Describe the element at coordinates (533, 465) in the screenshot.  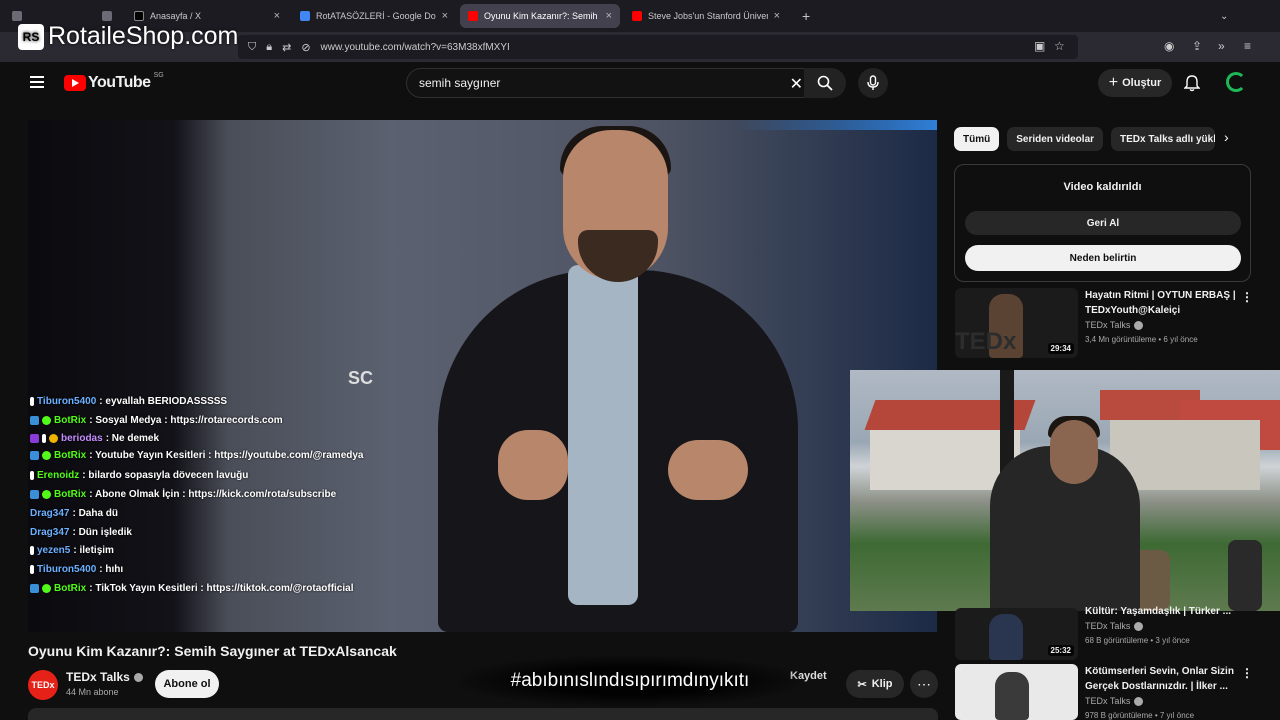
I see `speaker-left-hand` at that location.